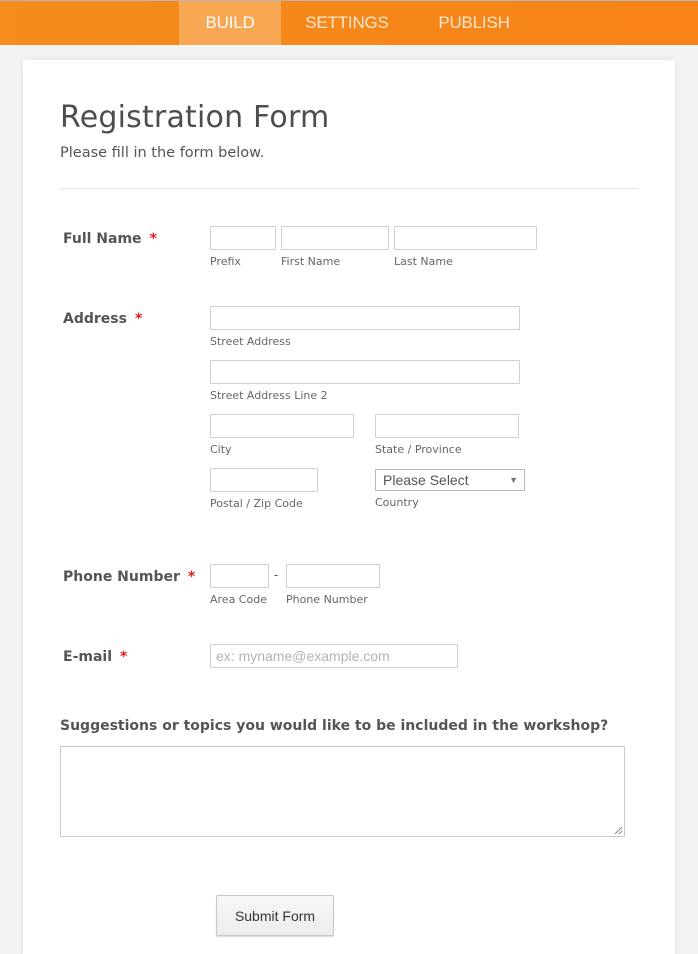 The image size is (698, 954). Describe the element at coordinates (239, 576) in the screenshot. I see `area-code-input` at that location.